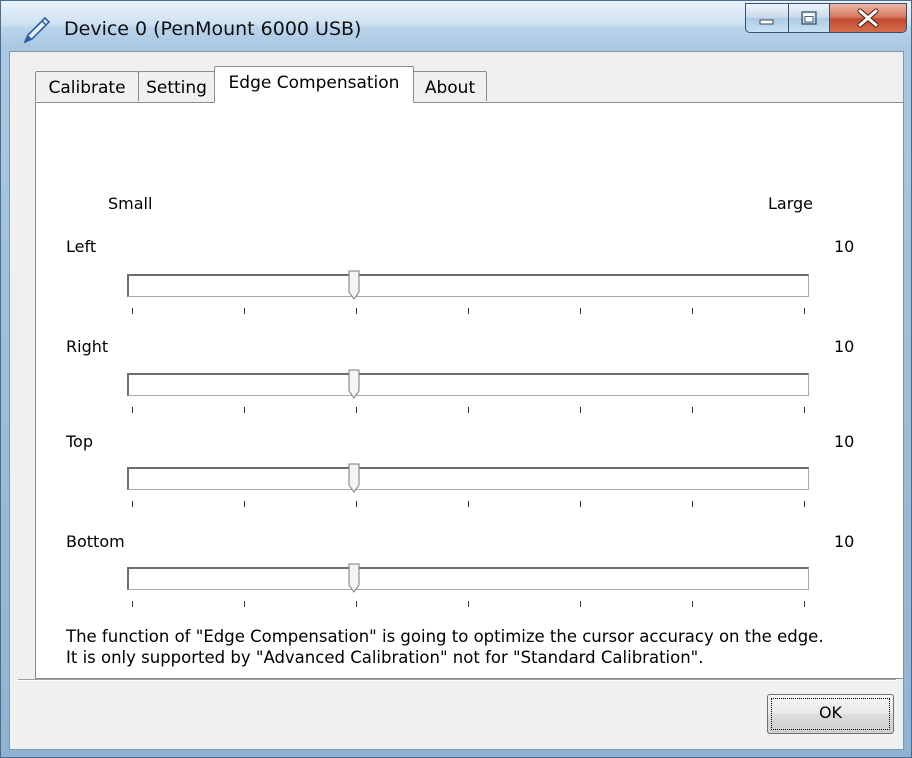 Image resolution: width=912 pixels, height=758 pixels. Describe the element at coordinates (791, 203) in the screenshot. I see `scale-large-label: Large` at that location.